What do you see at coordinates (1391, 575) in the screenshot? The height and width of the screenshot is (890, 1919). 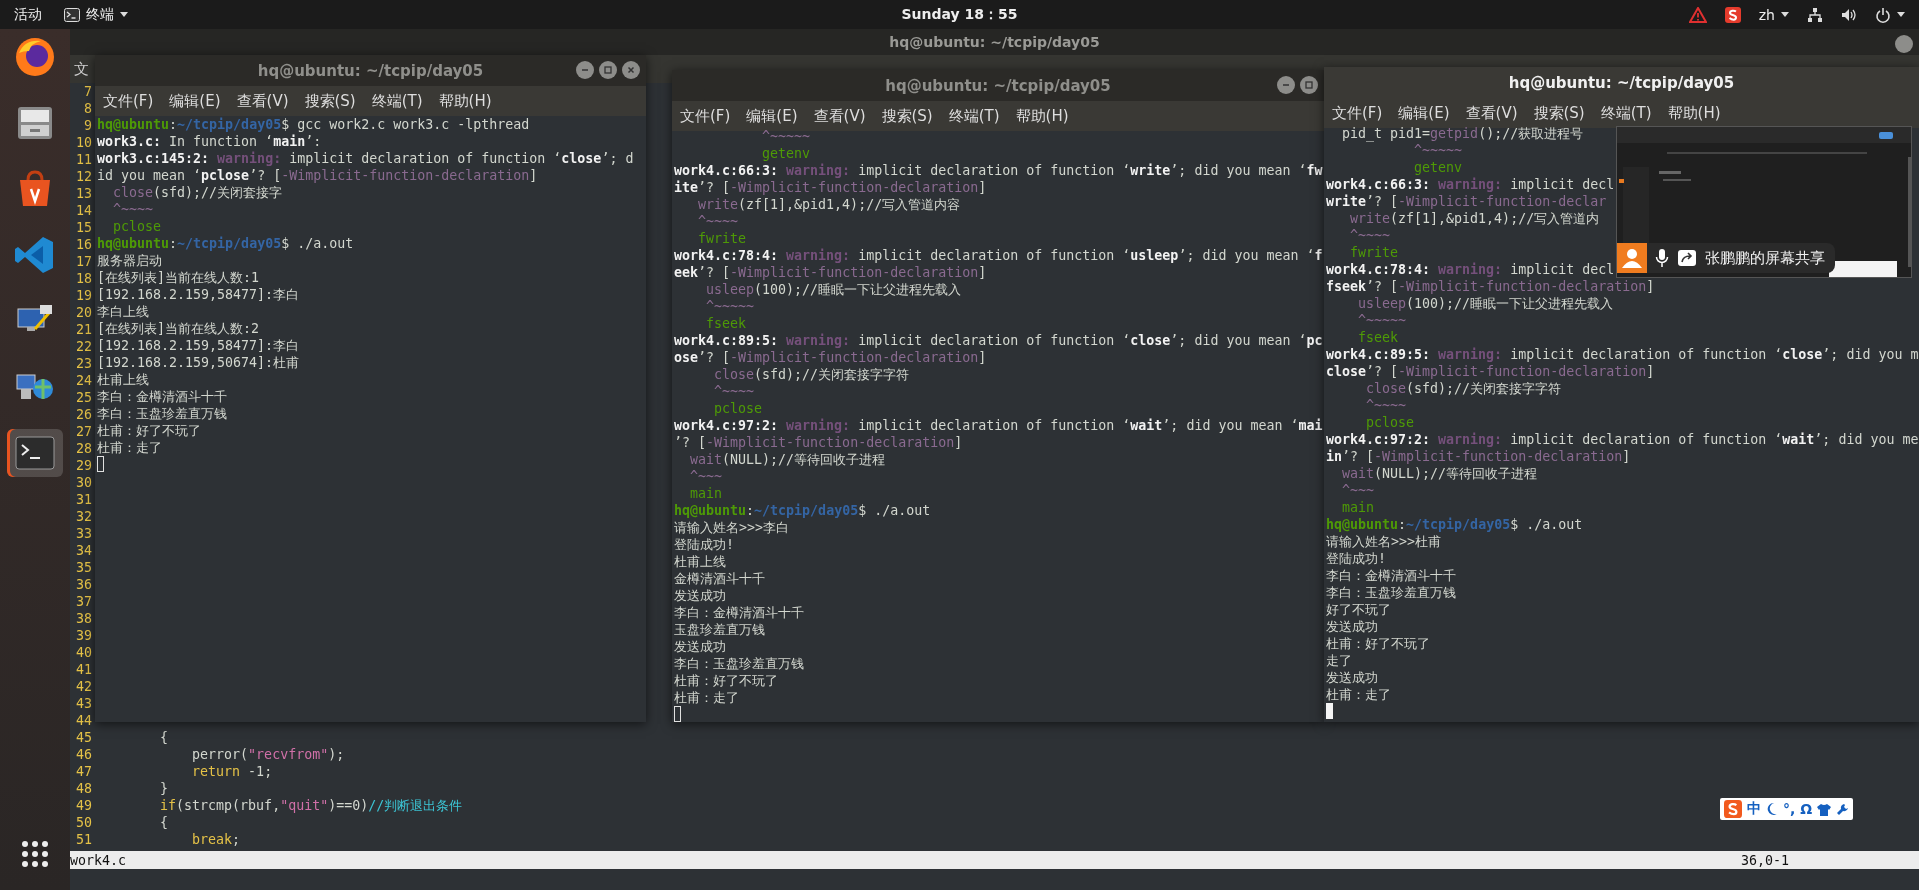 I see `terminal-line: 李白：金樽清酒斗十千` at bounding box center [1391, 575].